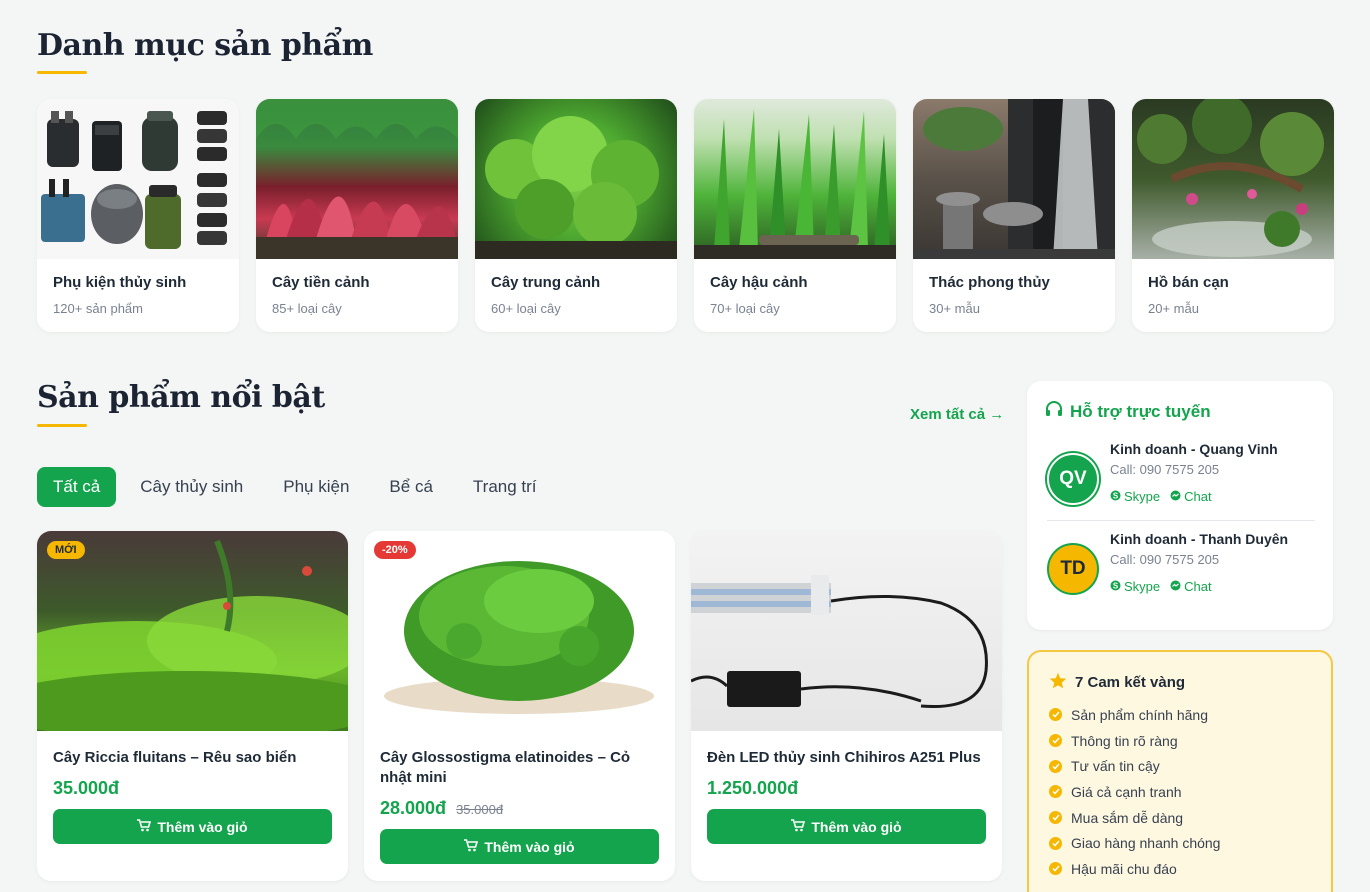 Image resolution: width=1370 pixels, height=892 pixels. What do you see at coordinates (1142, 496) in the screenshot?
I see `skype-label: Skype` at bounding box center [1142, 496].